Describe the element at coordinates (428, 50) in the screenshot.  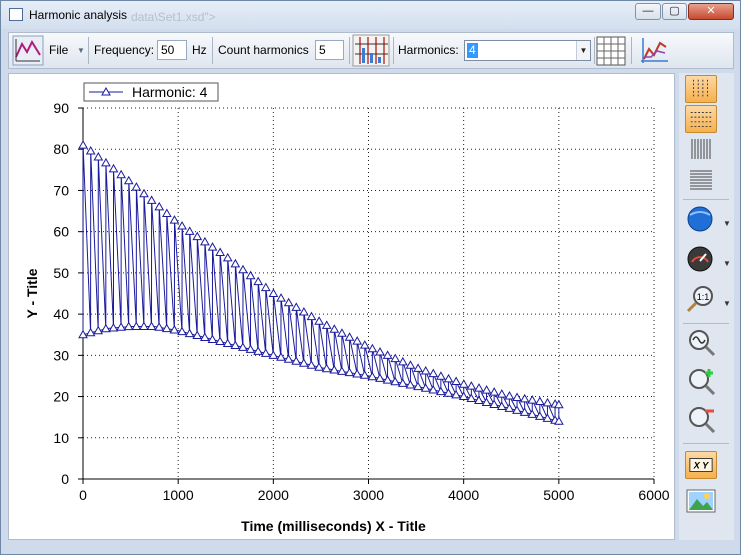
I see `harmonics-label: Harmonics:` at that location.